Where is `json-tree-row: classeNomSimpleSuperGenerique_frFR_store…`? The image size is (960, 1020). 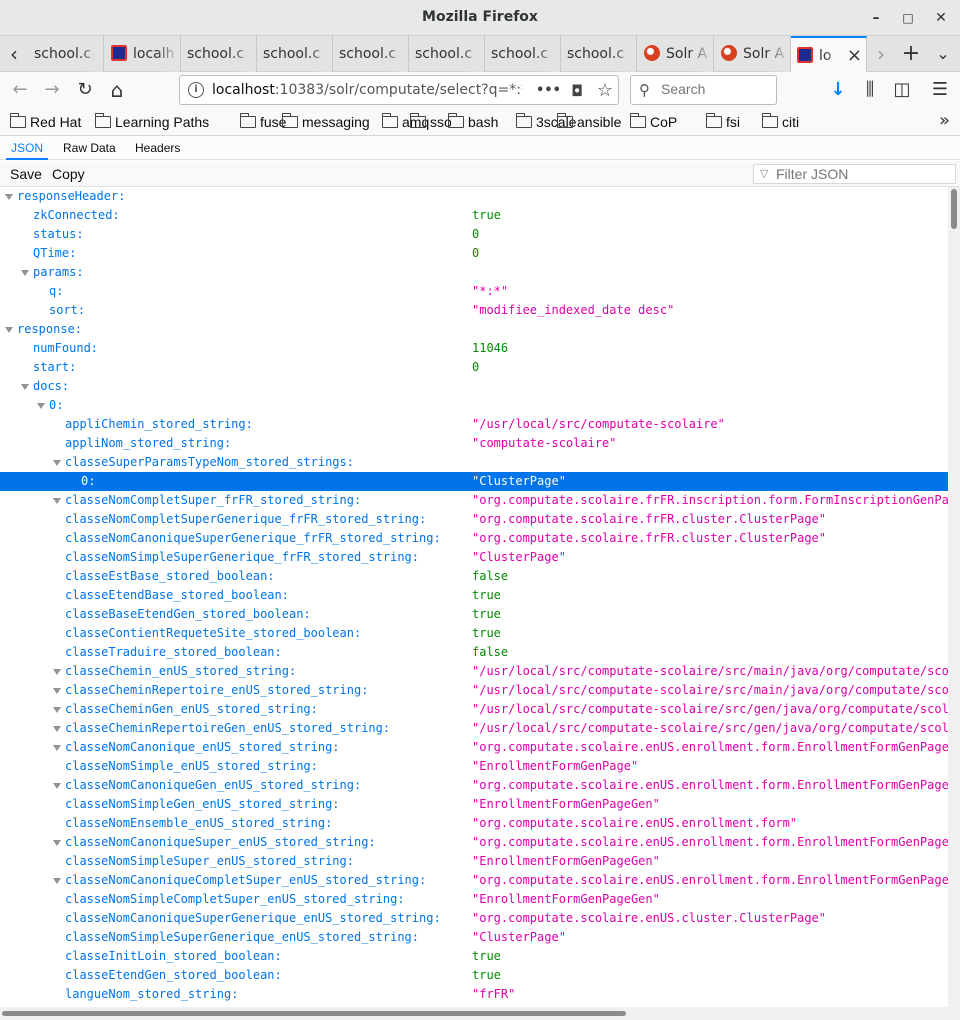 json-tree-row: classeNomSimpleSuperGenerique_frFR_store… is located at coordinates (474, 557).